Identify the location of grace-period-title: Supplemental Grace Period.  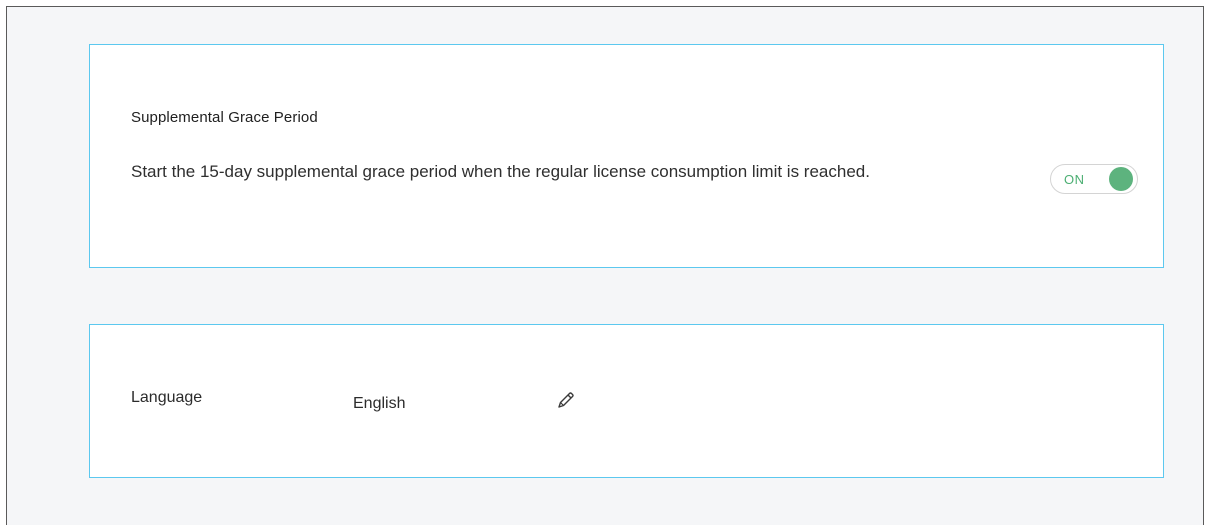
(224, 117).